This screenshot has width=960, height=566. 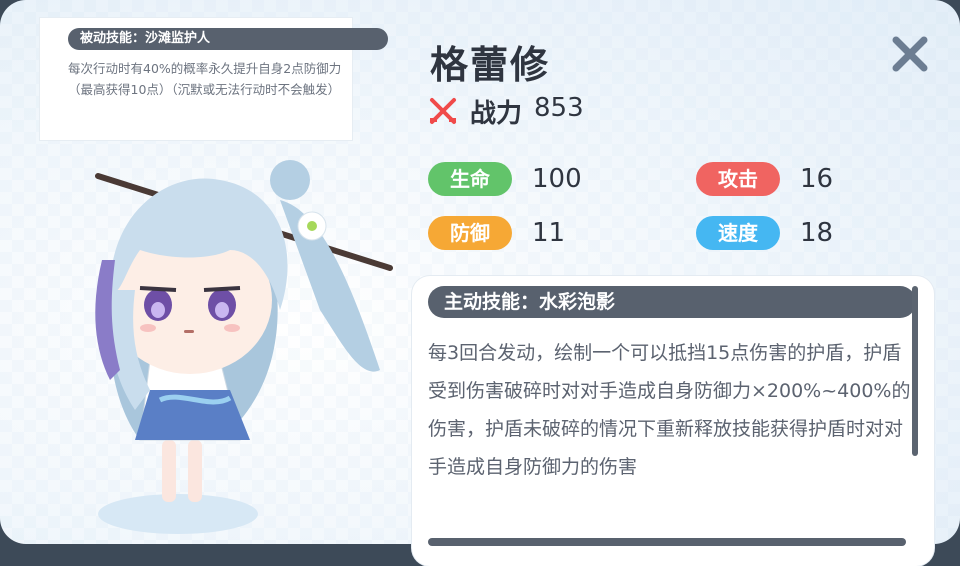 I want to click on power-value: 853, so click(x=559, y=108).